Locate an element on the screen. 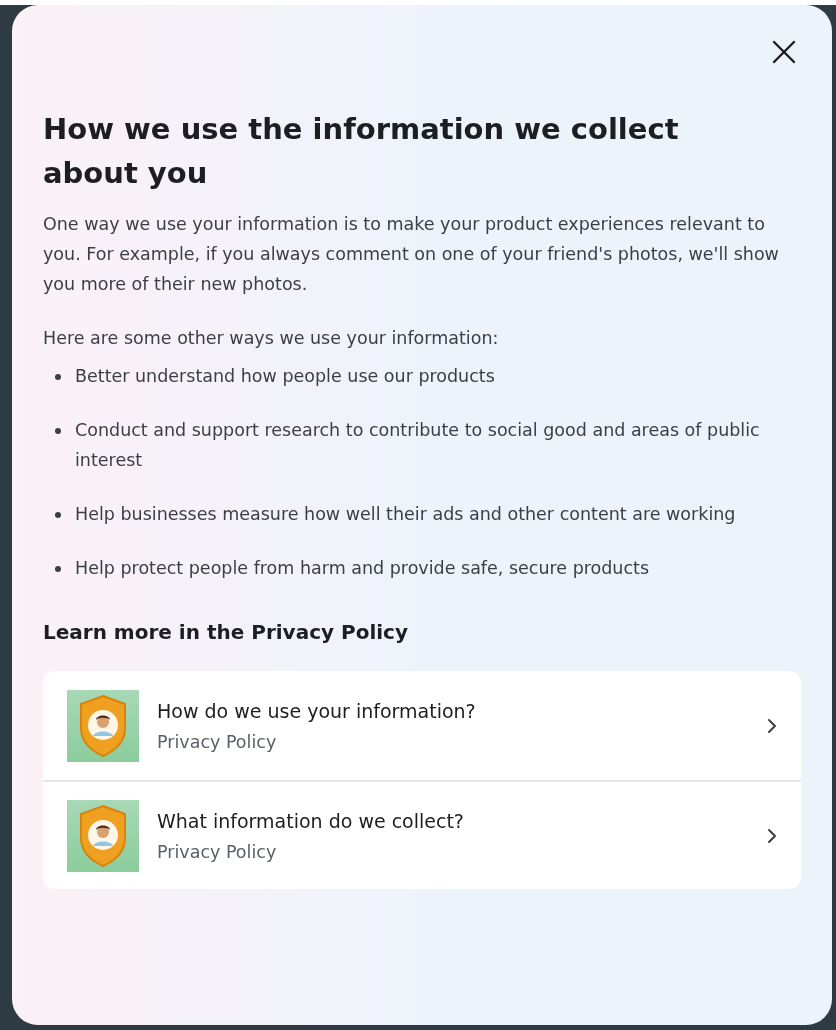  list-heading: Here are some other ways we use your information: is located at coordinates (271, 338).